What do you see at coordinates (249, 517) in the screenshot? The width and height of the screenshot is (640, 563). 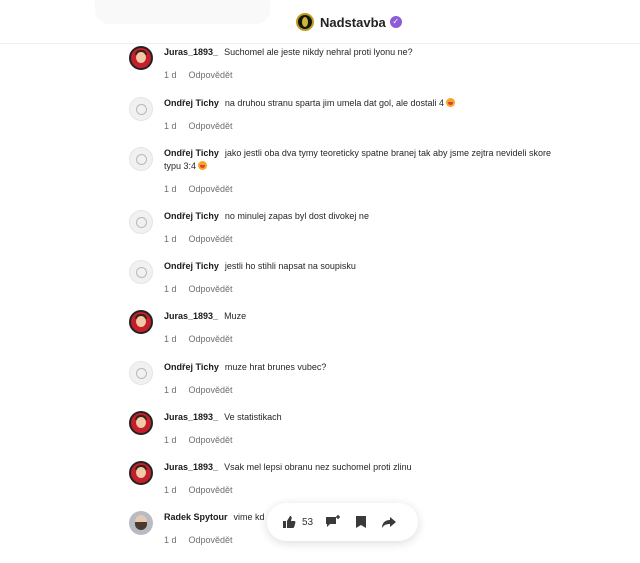 I see `comment-body: vime kd` at bounding box center [249, 517].